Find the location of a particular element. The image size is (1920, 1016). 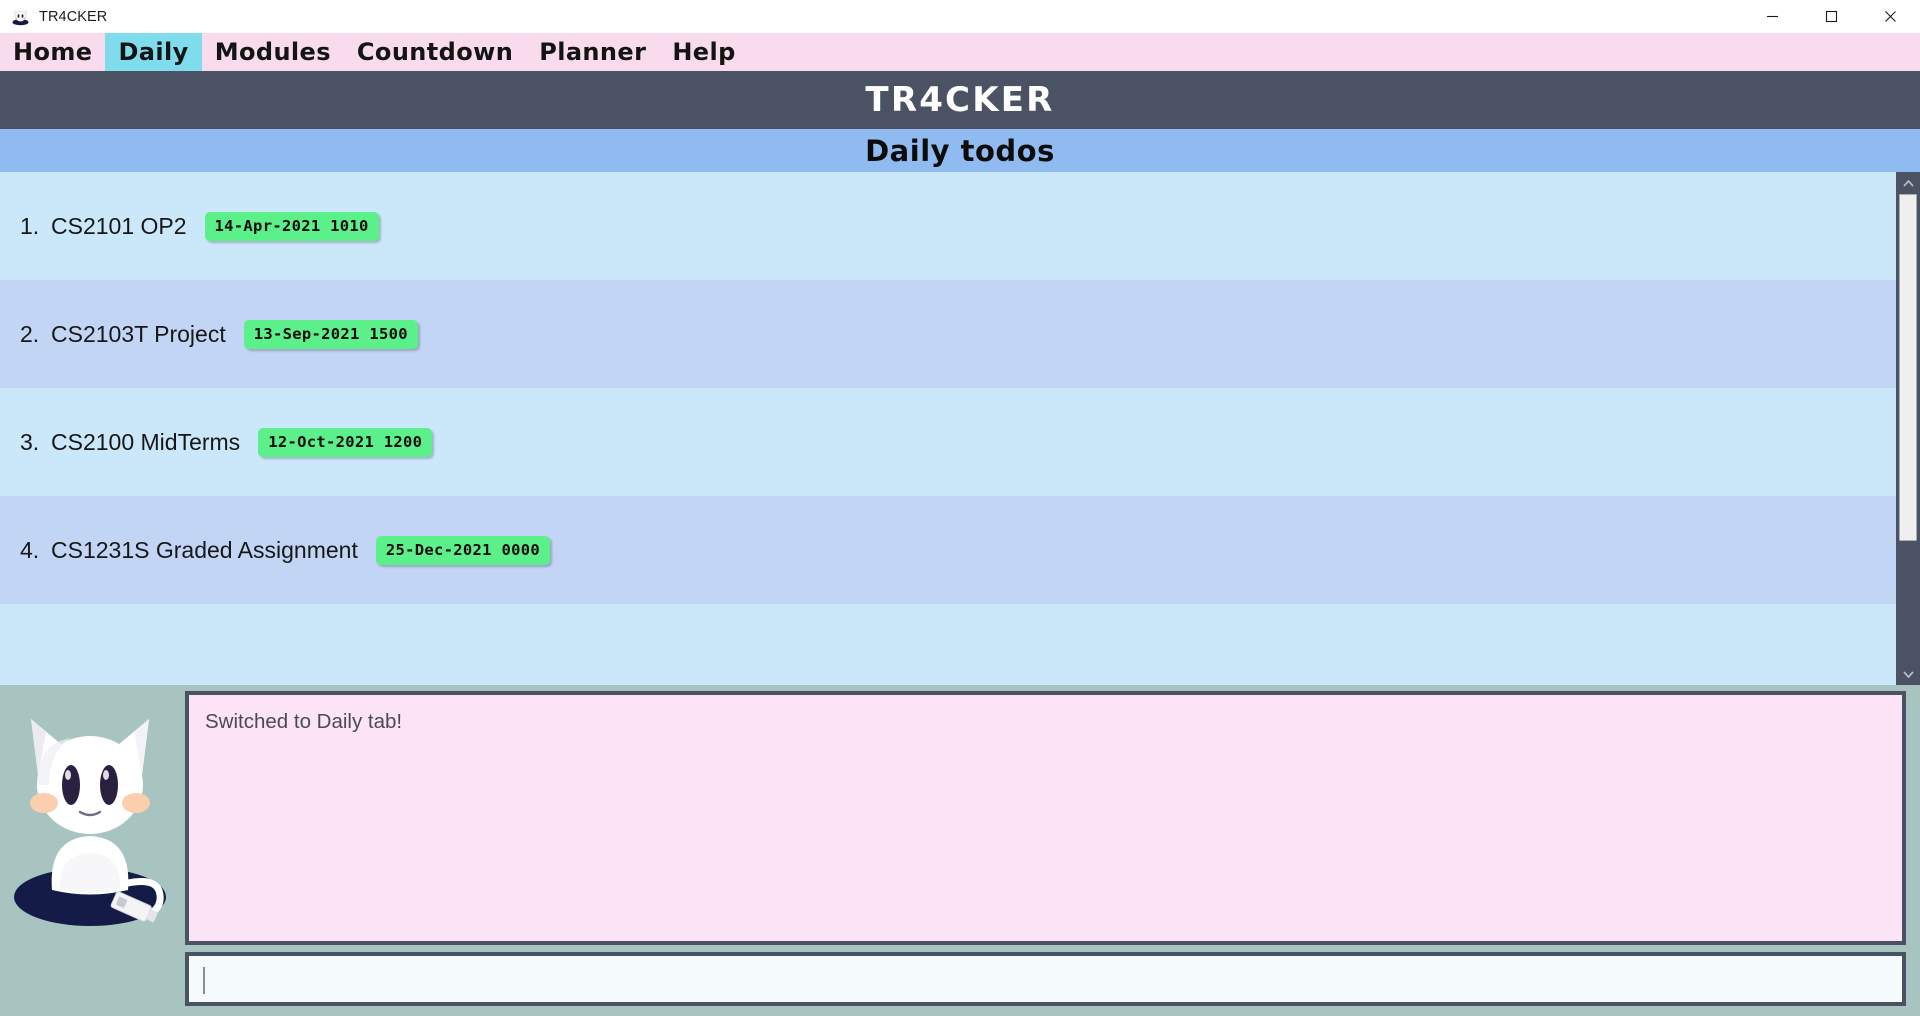

todo-index: 2. is located at coordinates (30, 333).